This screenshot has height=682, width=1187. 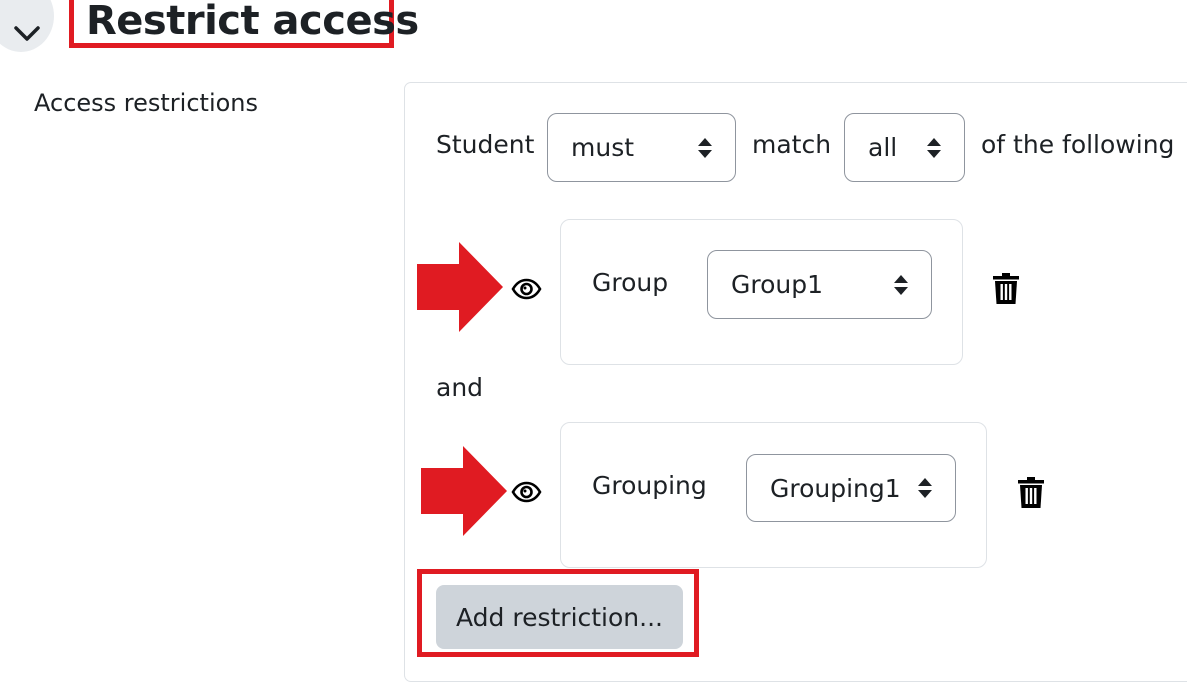 What do you see at coordinates (146, 103) in the screenshot?
I see `access-restrictions-label: Access restrictions` at bounding box center [146, 103].